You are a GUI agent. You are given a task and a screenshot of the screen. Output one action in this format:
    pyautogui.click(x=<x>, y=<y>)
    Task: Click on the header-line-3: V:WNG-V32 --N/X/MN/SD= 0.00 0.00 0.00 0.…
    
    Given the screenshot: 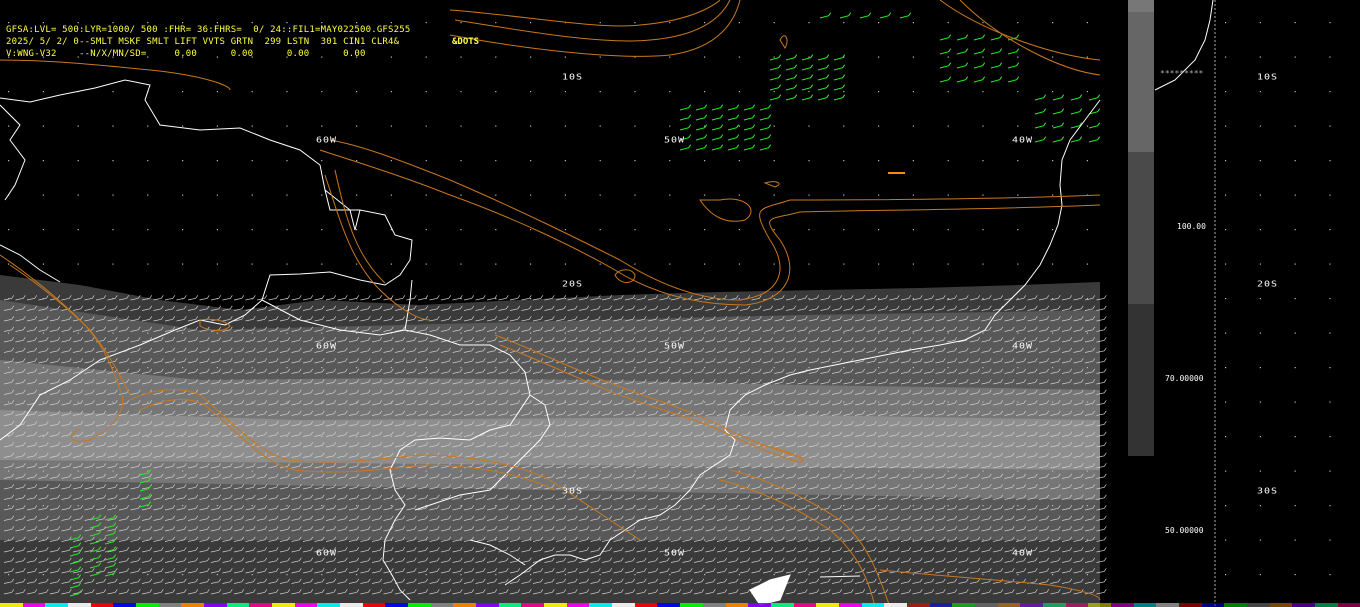 What is the action you would take?
    pyautogui.click(x=186, y=54)
    